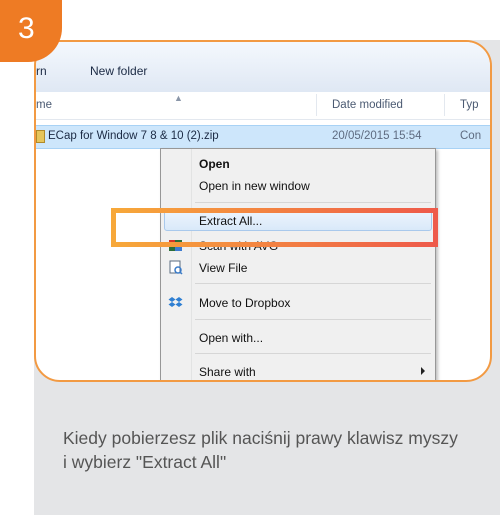 The width and height of the screenshot is (500, 515). Describe the element at coordinates (223, 268) in the screenshot. I see `menu-item-label: View File` at that location.